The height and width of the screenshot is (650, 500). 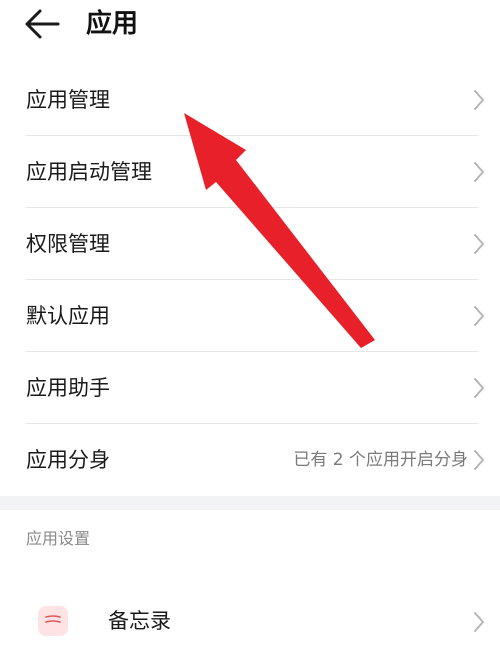 I want to click on settings-item-value: 已有 2 个应用开启分身, so click(x=380, y=460).